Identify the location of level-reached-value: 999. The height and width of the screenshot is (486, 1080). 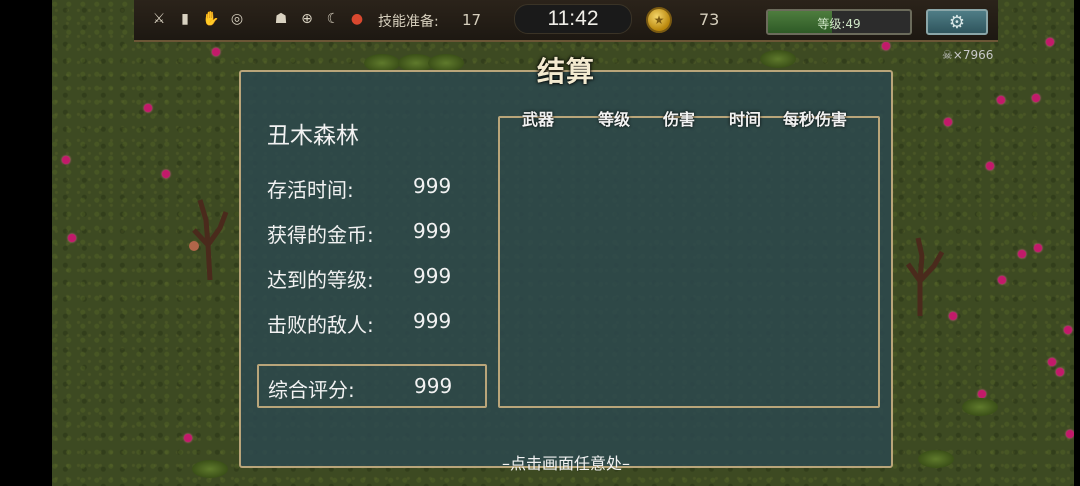
(432, 276).